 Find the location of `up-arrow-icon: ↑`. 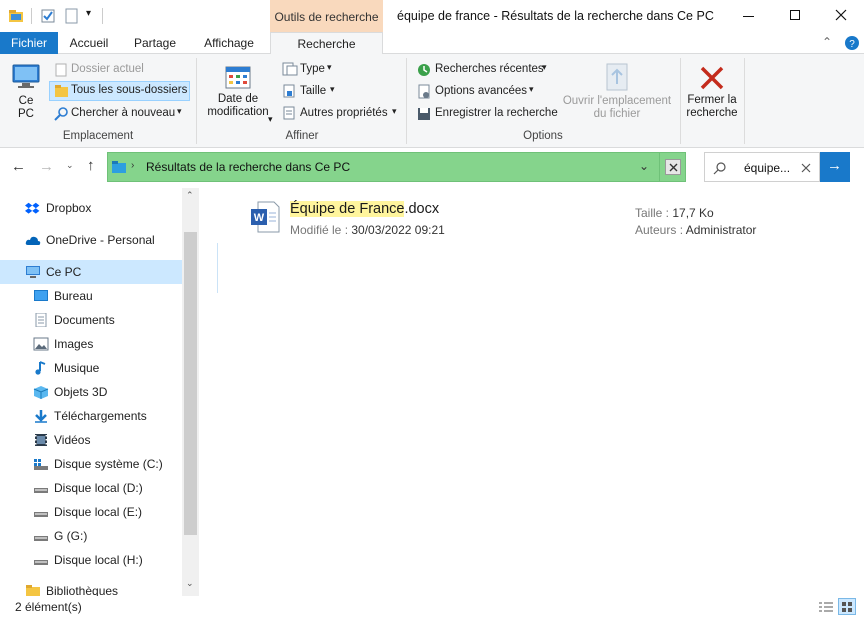

up-arrow-icon: ↑ is located at coordinates (91, 165).